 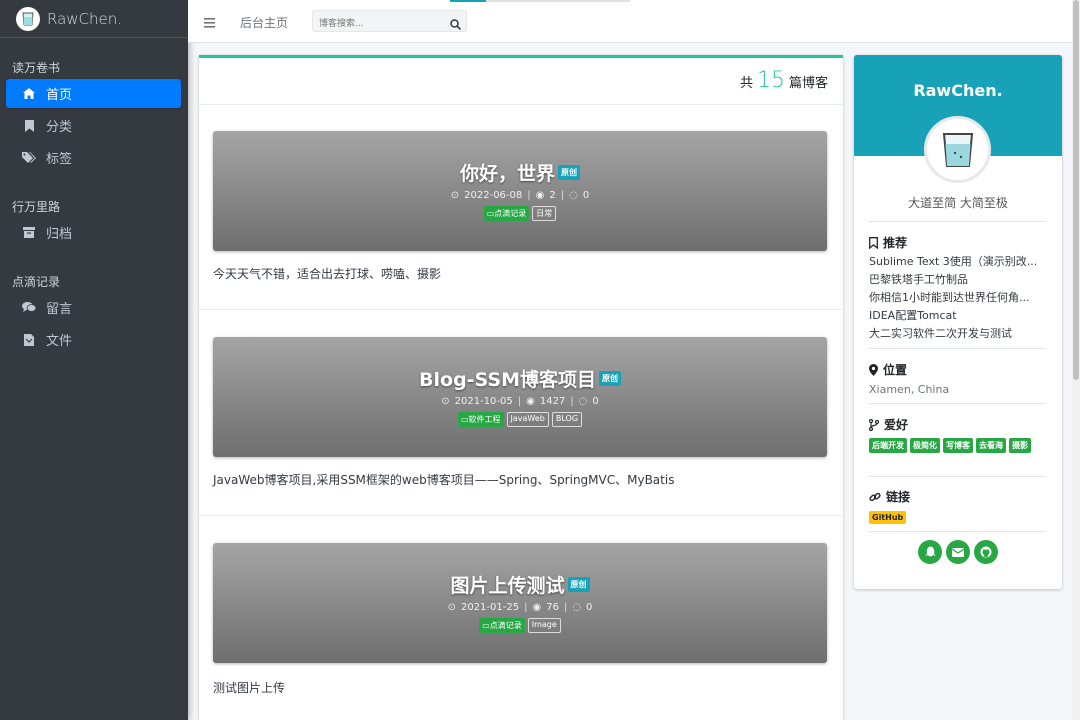 What do you see at coordinates (558, 1) in the screenshot?
I see `tab-indicator` at bounding box center [558, 1].